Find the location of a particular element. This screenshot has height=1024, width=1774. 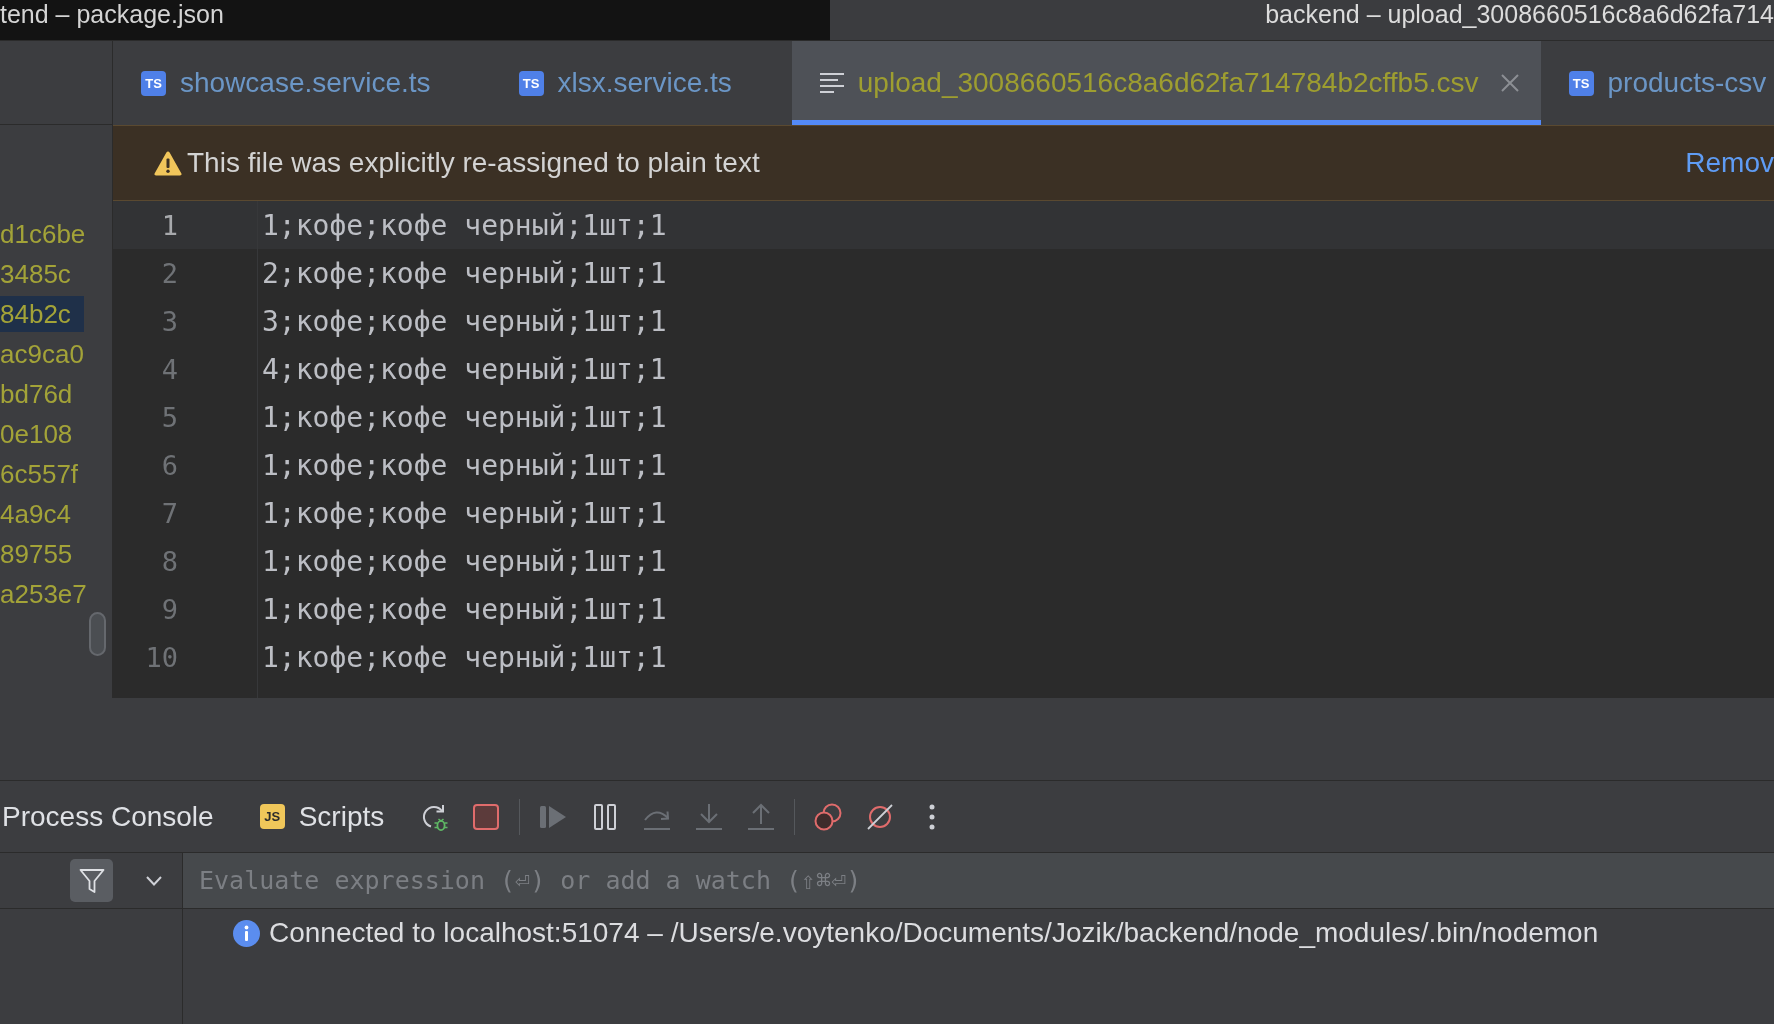

line-number: 4 is located at coordinates (169, 369).